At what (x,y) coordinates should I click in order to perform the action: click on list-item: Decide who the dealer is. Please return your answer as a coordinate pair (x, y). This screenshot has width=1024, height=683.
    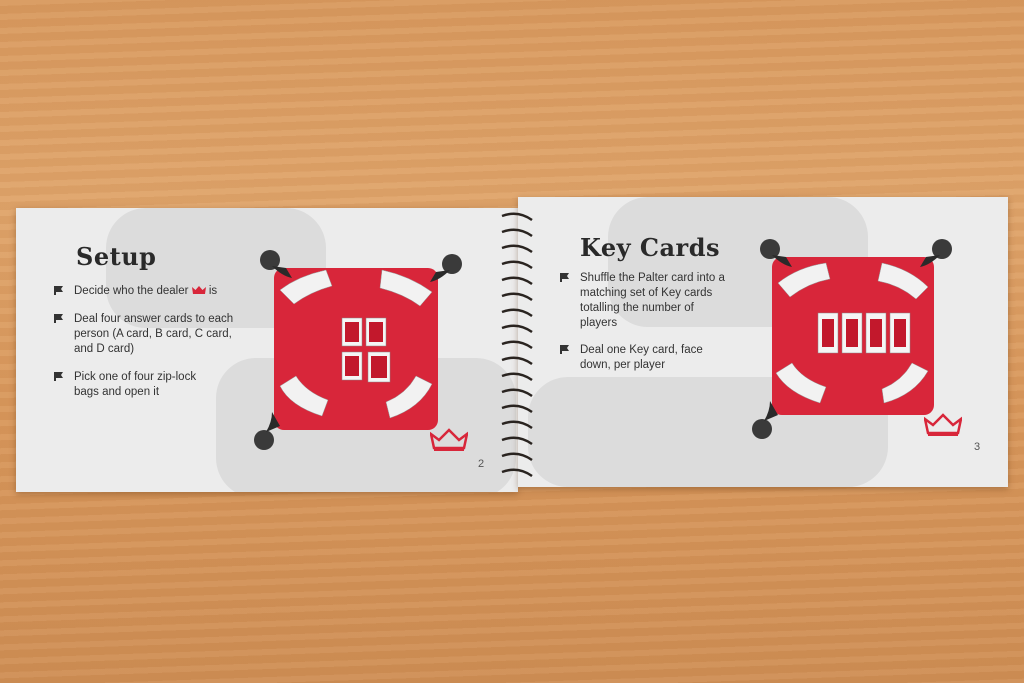
    Looking at the image, I should click on (164, 291).